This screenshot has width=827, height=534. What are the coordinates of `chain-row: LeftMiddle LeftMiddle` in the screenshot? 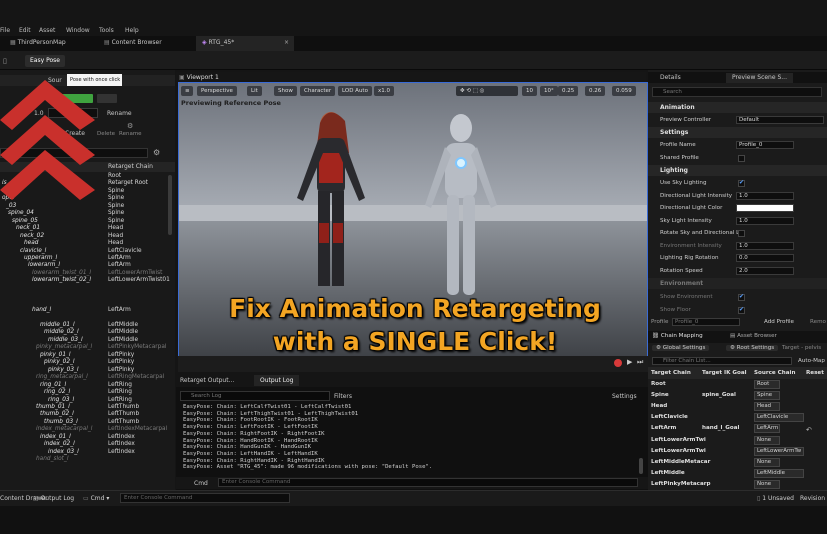 It's located at (737, 473).